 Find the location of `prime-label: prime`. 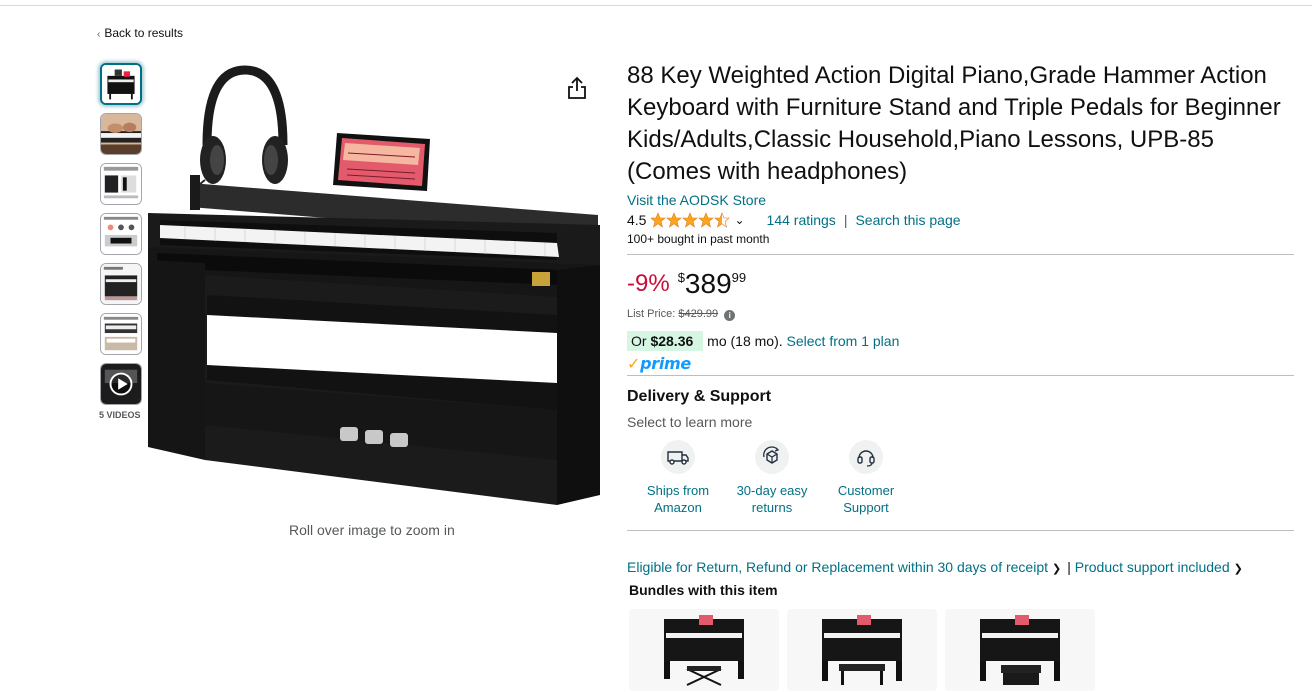

prime-label: prime is located at coordinates (665, 363).